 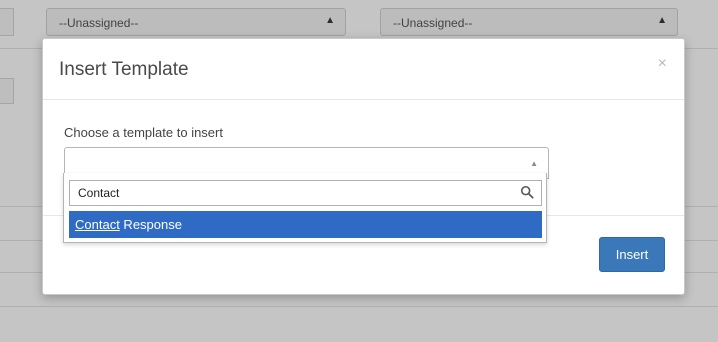 I want to click on close-icon: ×, so click(x=662, y=64).